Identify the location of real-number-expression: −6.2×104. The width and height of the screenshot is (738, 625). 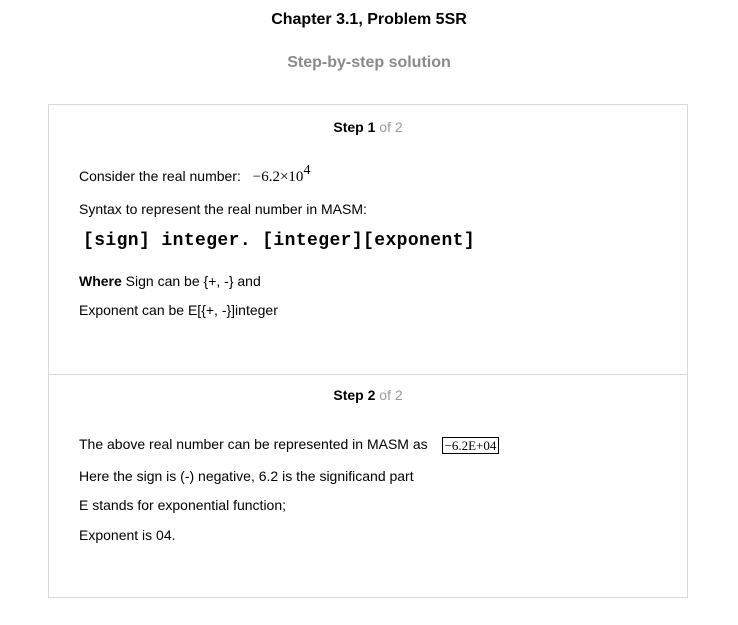
(281, 175).